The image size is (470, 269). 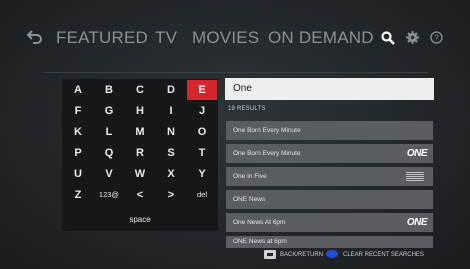 I want to click on result-title: ONE News, so click(x=249, y=199).